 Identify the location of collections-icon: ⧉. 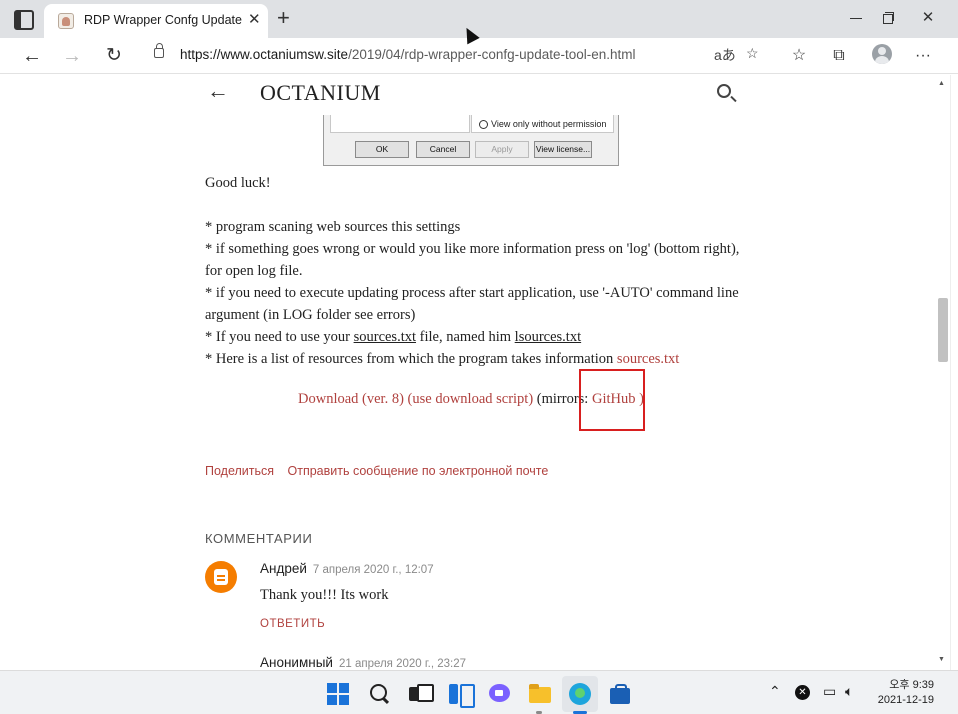
(839, 56).